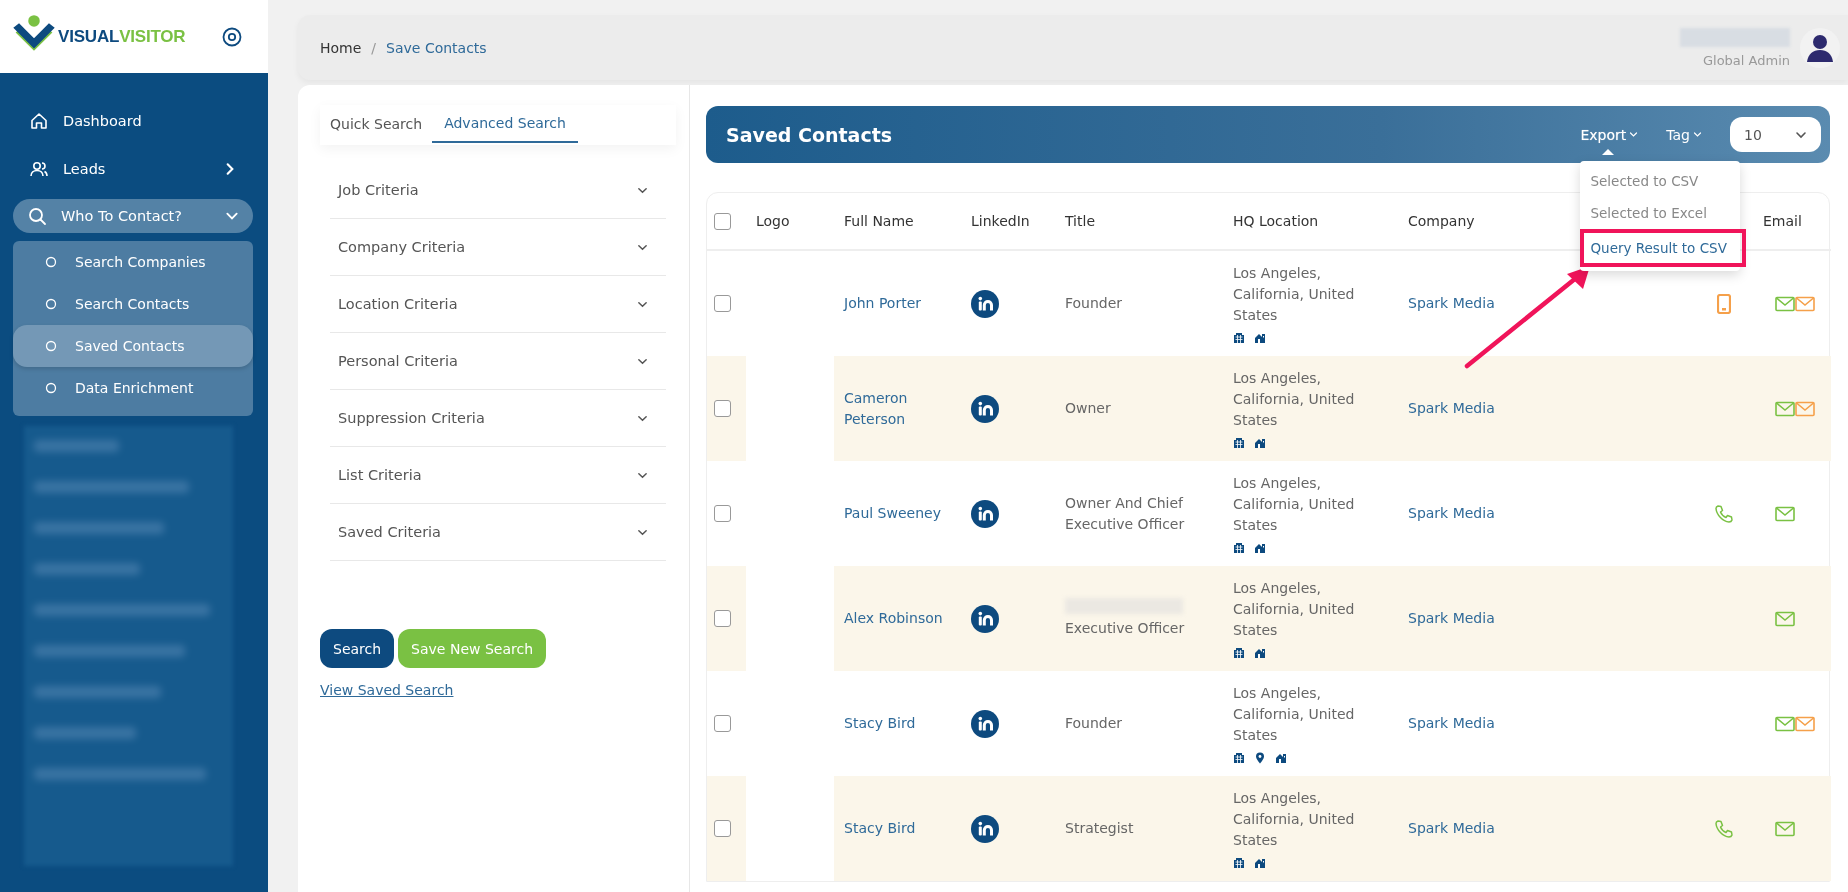 The width and height of the screenshot is (1848, 892). Describe the element at coordinates (1746, 60) in the screenshot. I see `user-role: Global Admin` at that location.